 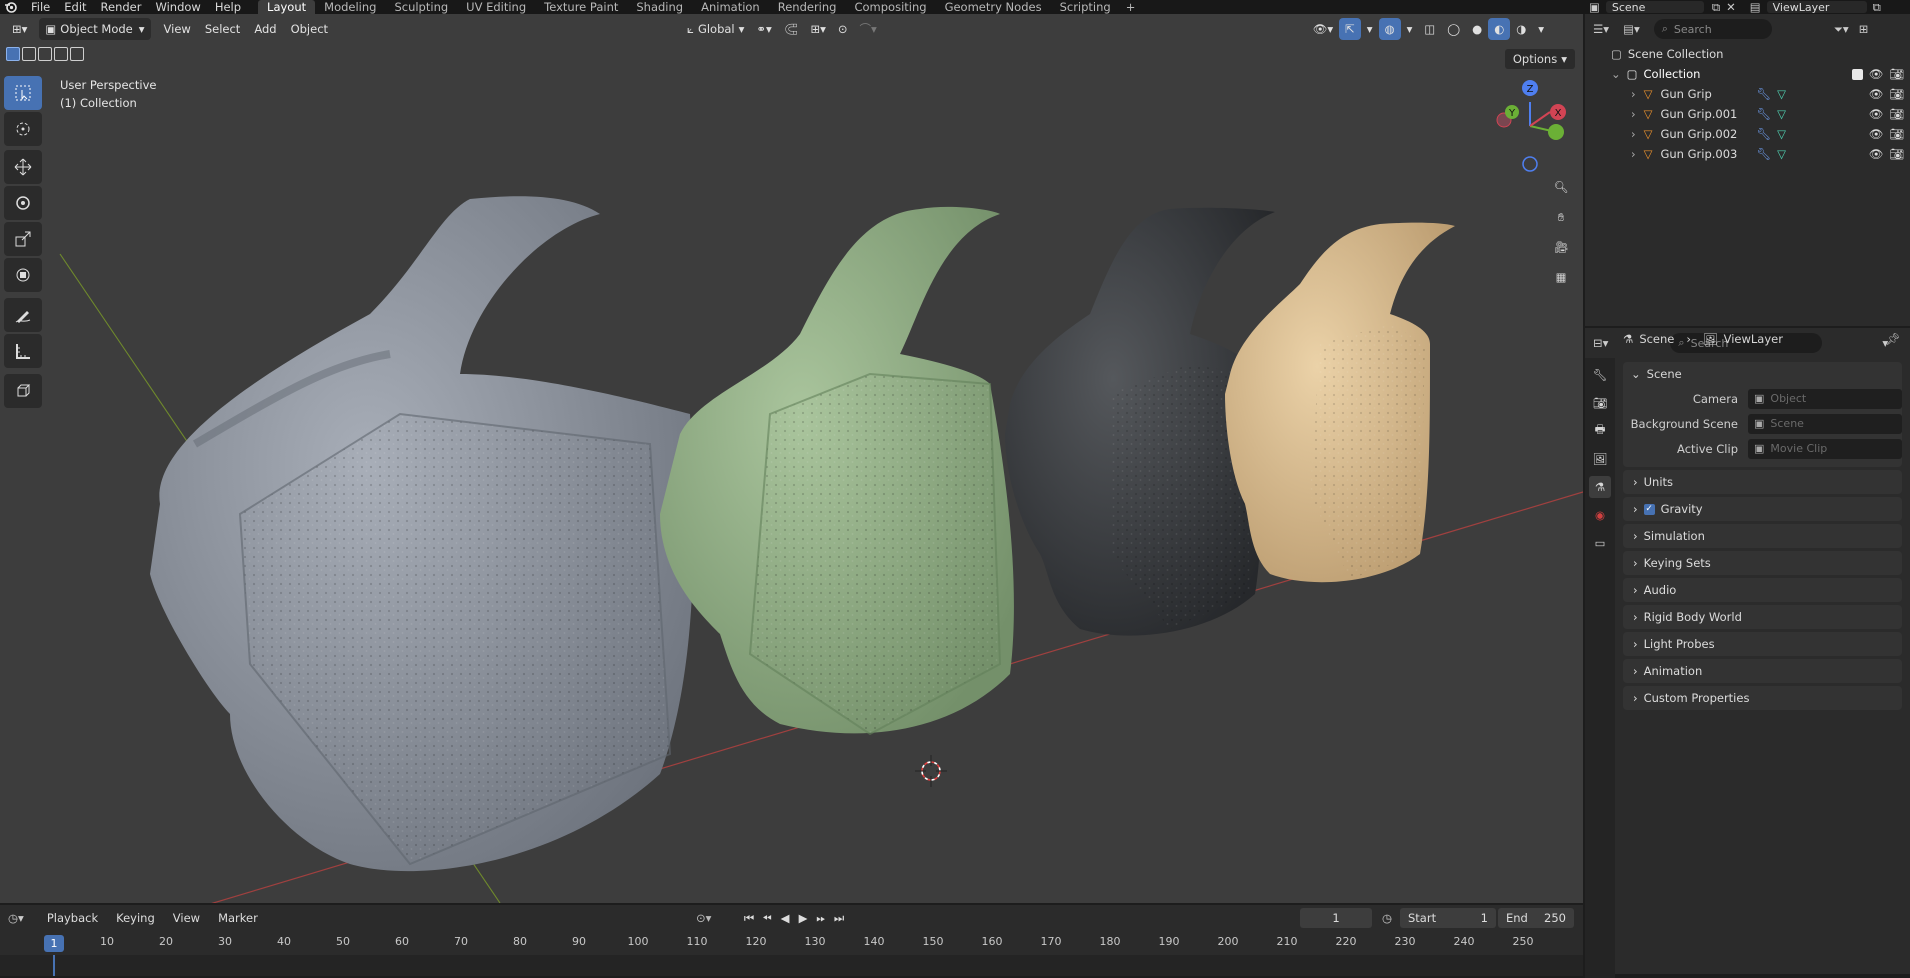 What do you see at coordinates (121, 7) in the screenshot?
I see `menu-render: Render` at bounding box center [121, 7].